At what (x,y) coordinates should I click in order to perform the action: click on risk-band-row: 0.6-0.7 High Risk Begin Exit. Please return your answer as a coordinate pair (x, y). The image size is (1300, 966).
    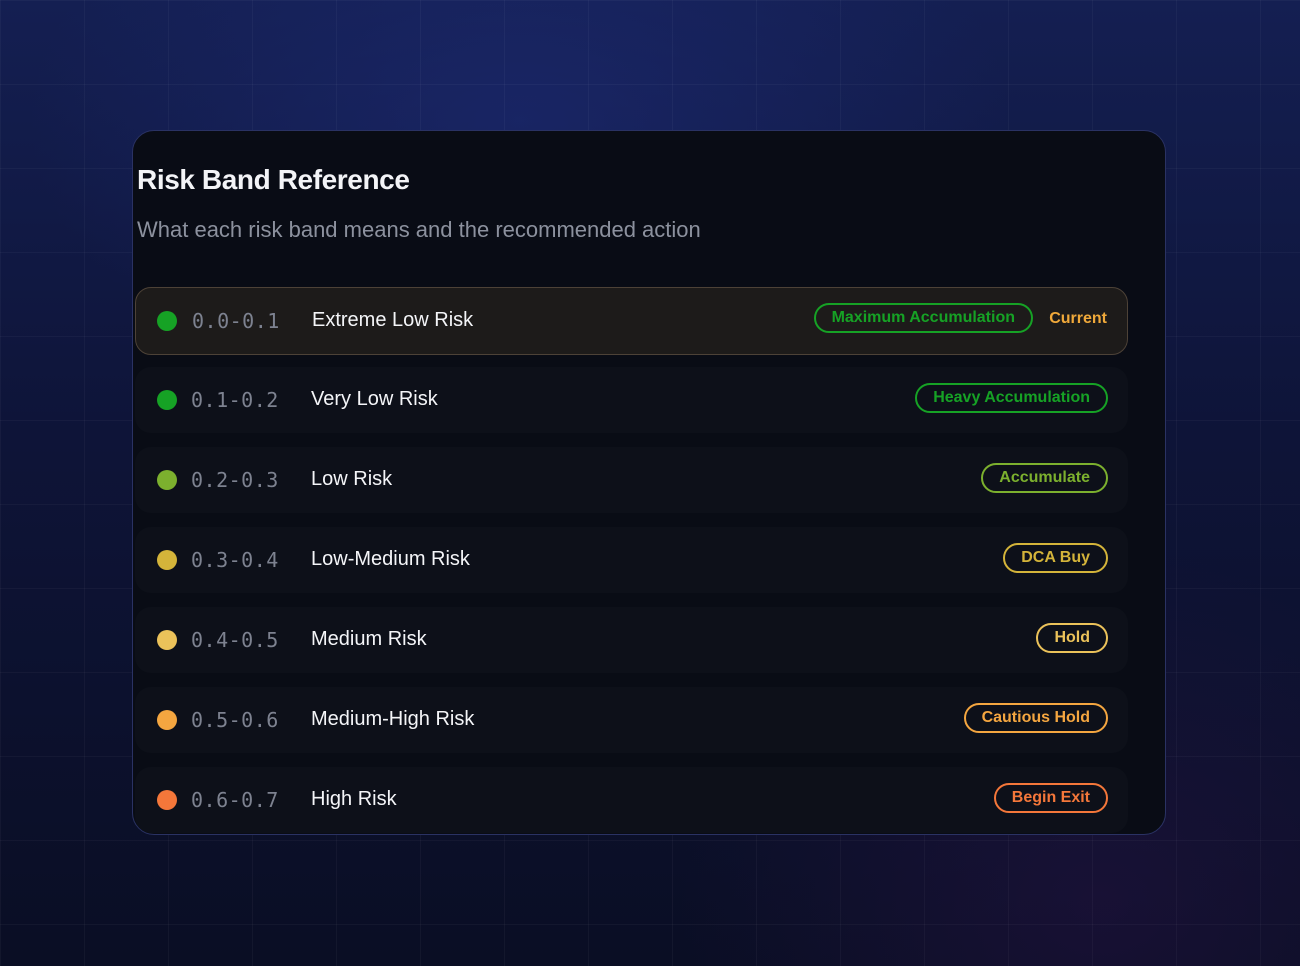
    Looking at the image, I should click on (631, 800).